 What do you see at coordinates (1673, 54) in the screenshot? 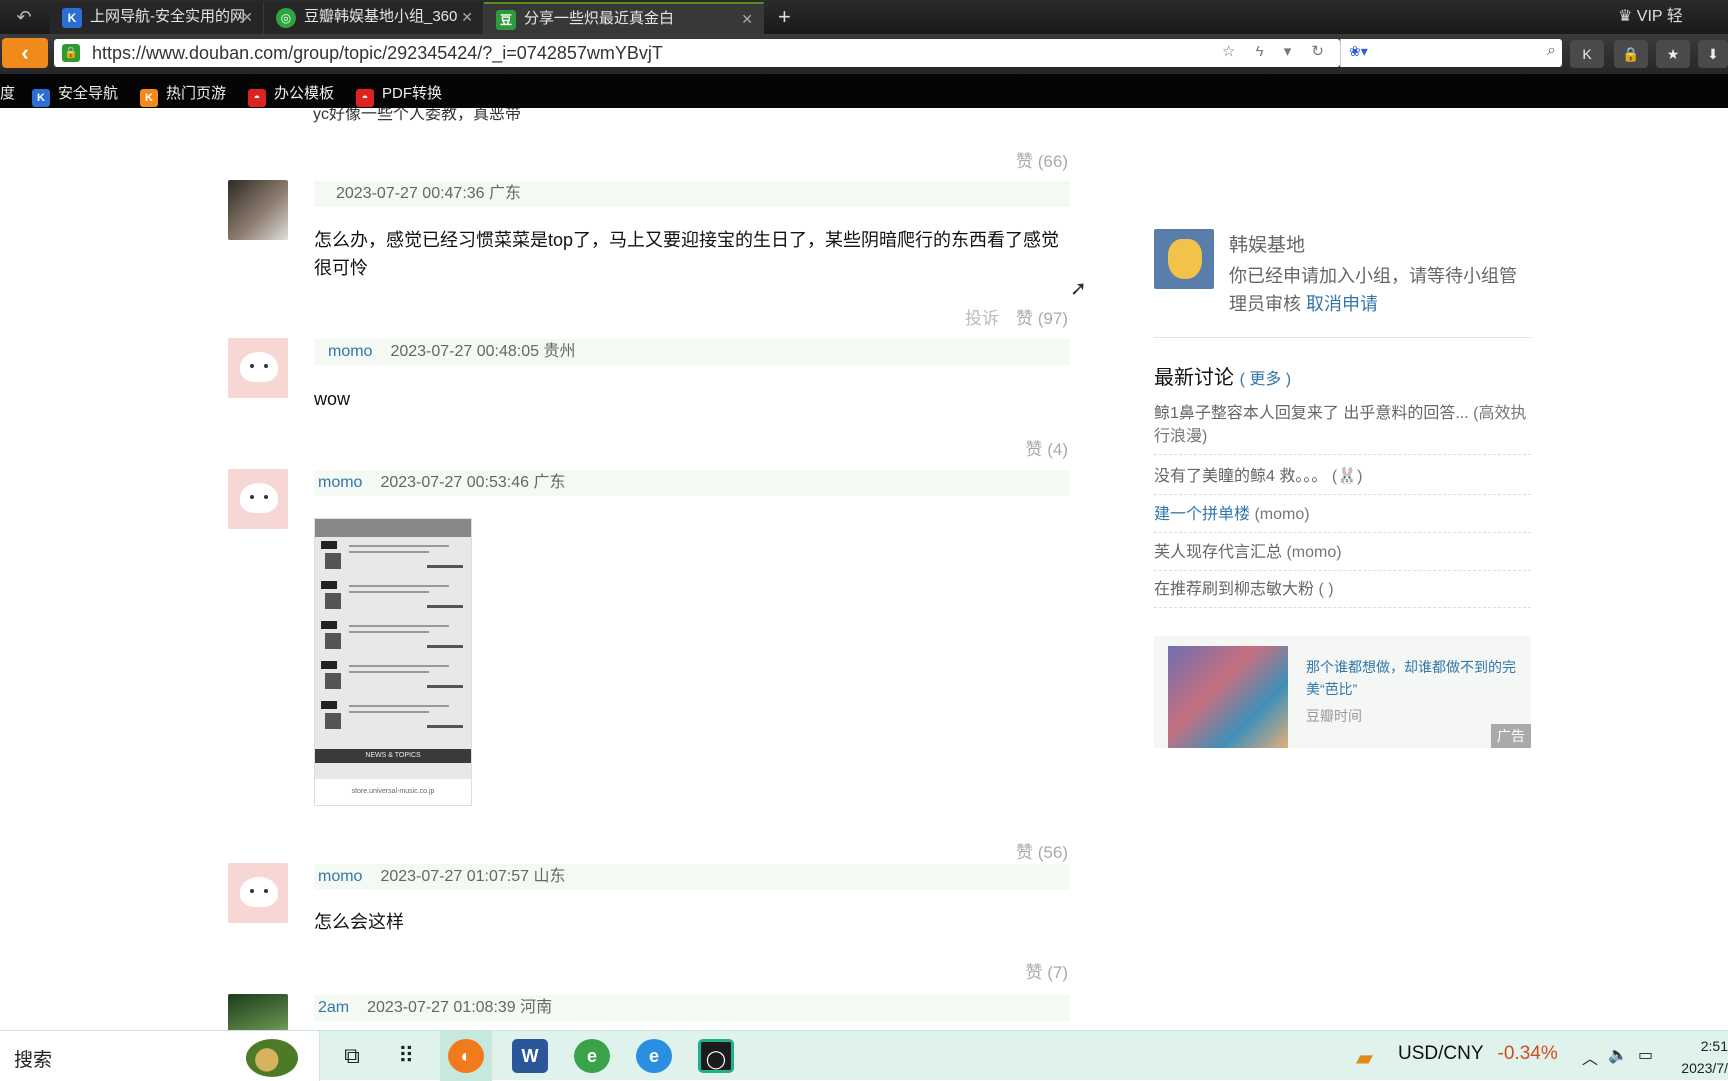
I see `favorites-button: ★` at bounding box center [1673, 54].